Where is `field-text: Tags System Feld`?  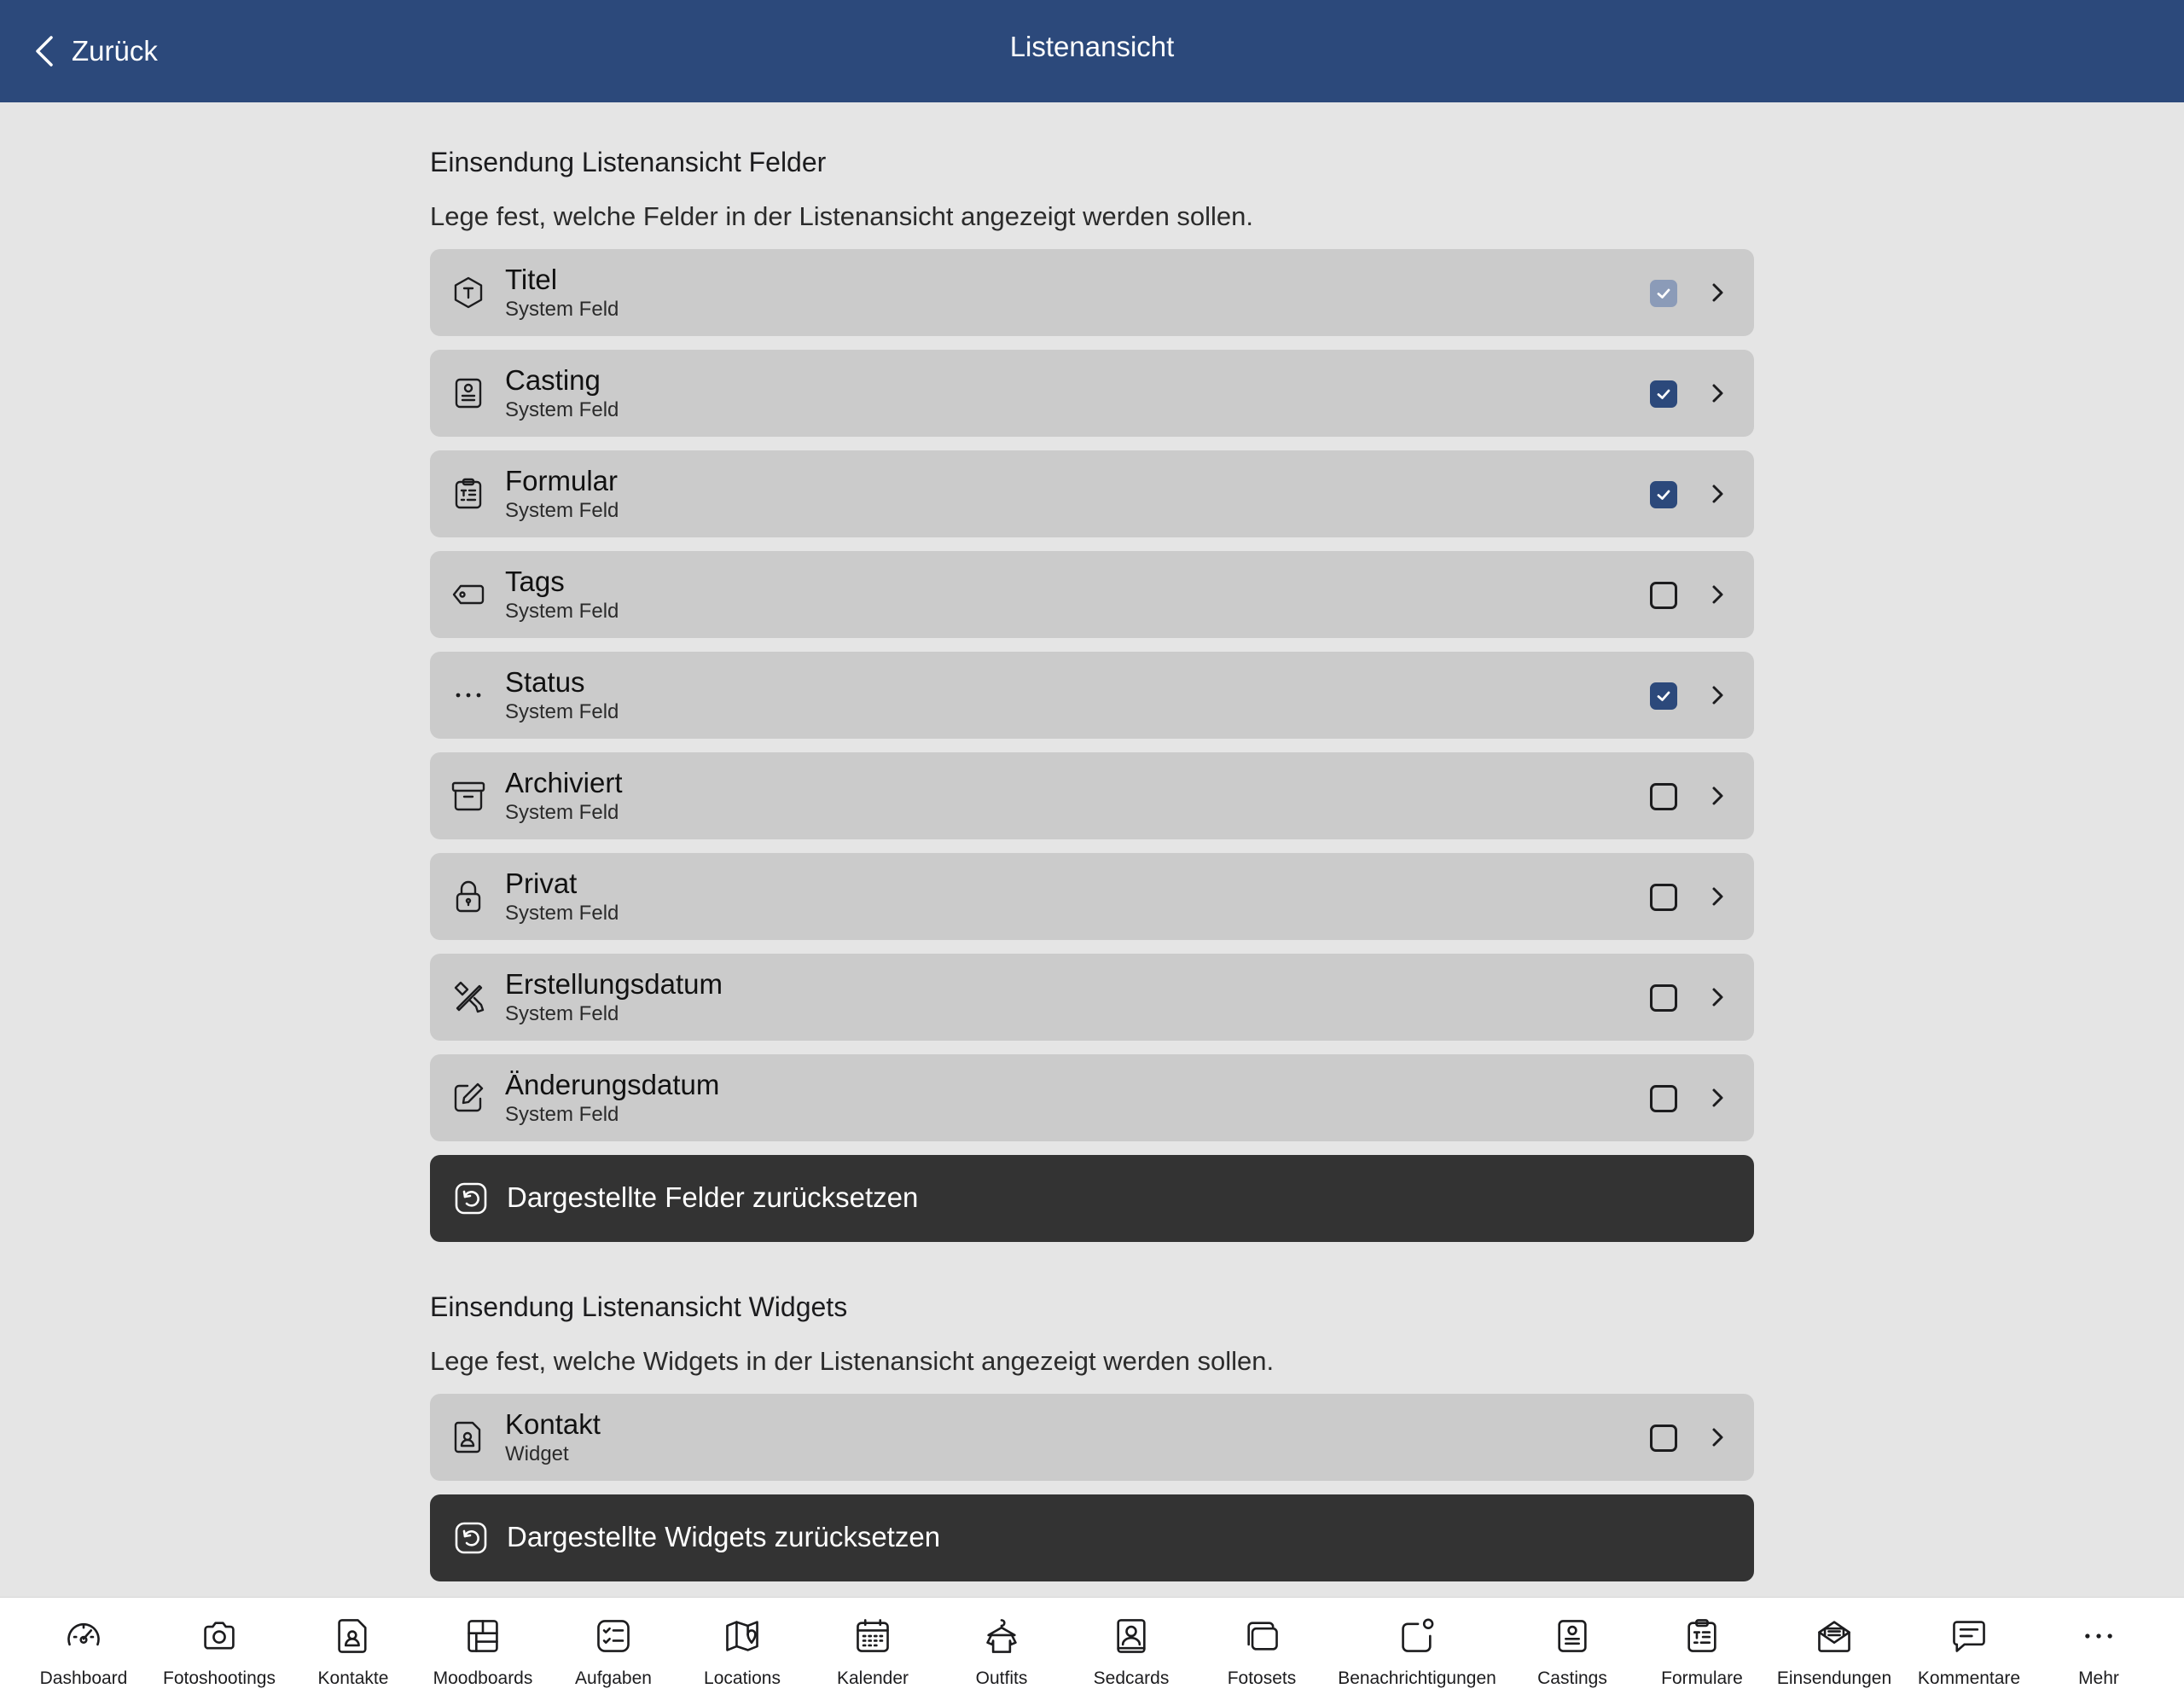 field-text: Tags System Feld is located at coordinates (562, 594).